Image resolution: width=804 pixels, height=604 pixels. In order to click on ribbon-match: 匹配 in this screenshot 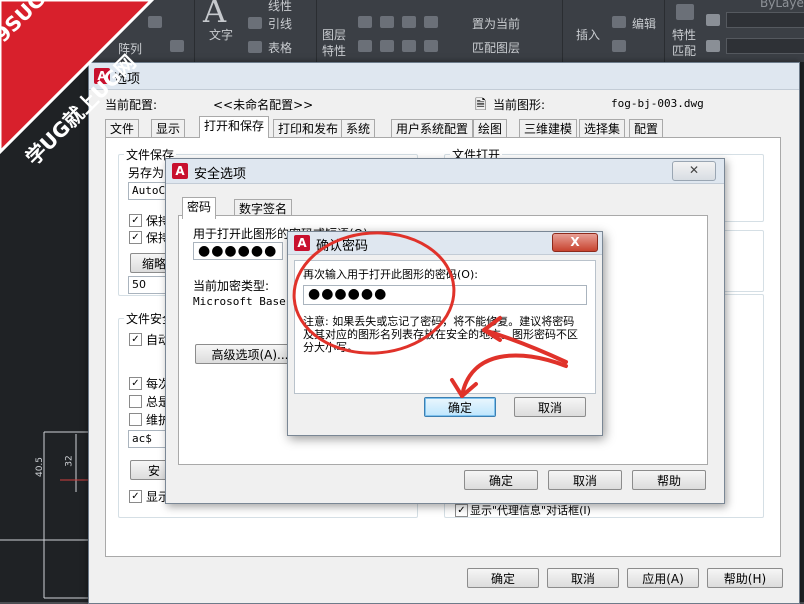, I will do `click(684, 50)`.